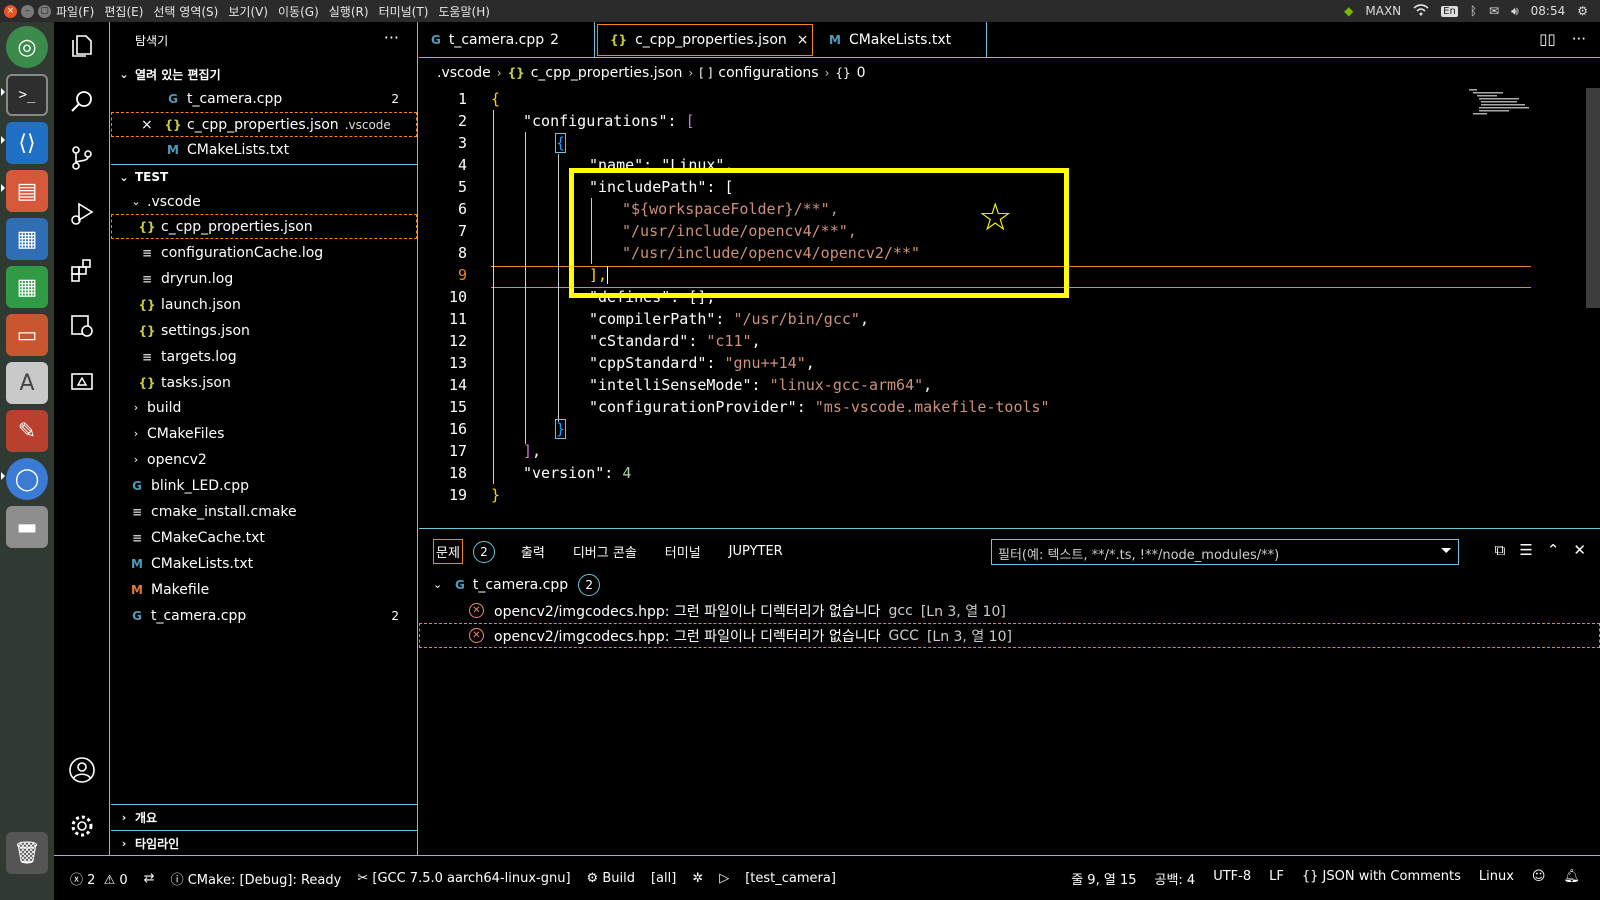  What do you see at coordinates (27, 11) in the screenshot?
I see `minimize-window-button: –` at bounding box center [27, 11].